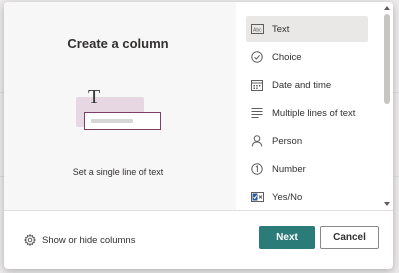 The image size is (399, 273). What do you see at coordinates (289, 169) in the screenshot?
I see `column-type-label: Number` at bounding box center [289, 169].